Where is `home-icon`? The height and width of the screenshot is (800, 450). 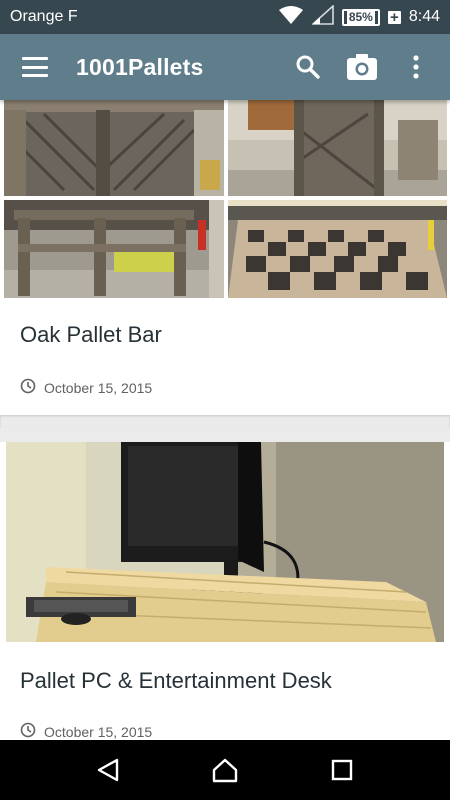 home-icon is located at coordinates (225, 770).